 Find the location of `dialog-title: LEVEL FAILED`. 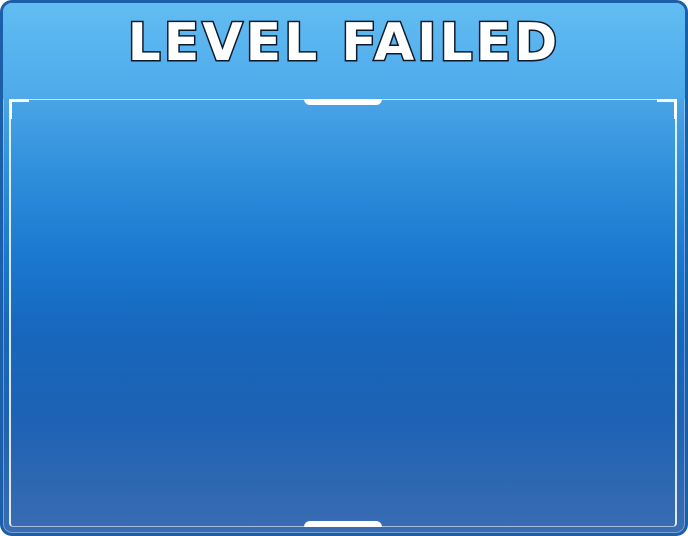

dialog-title: LEVEL FAILED is located at coordinates (343, 43).